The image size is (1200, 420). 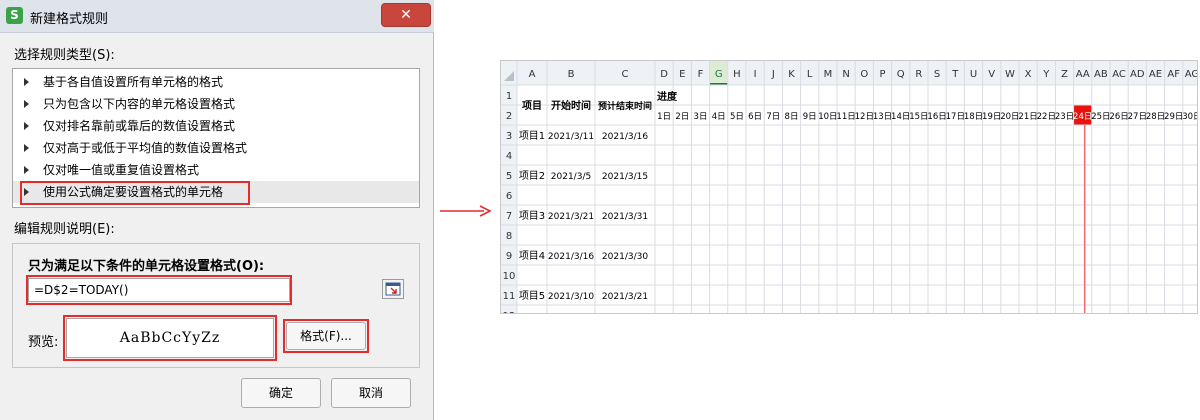 What do you see at coordinates (281, 393) in the screenshot?
I see `ok-button: 确定` at bounding box center [281, 393].